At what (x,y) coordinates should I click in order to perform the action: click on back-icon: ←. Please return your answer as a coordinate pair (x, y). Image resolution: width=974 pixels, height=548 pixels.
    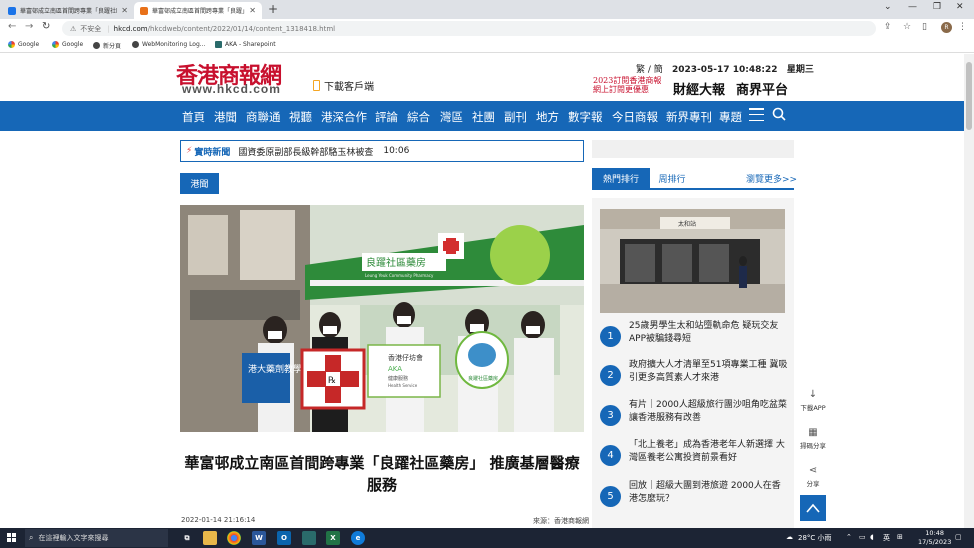
    Looking at the image, I should click on (12, 26).